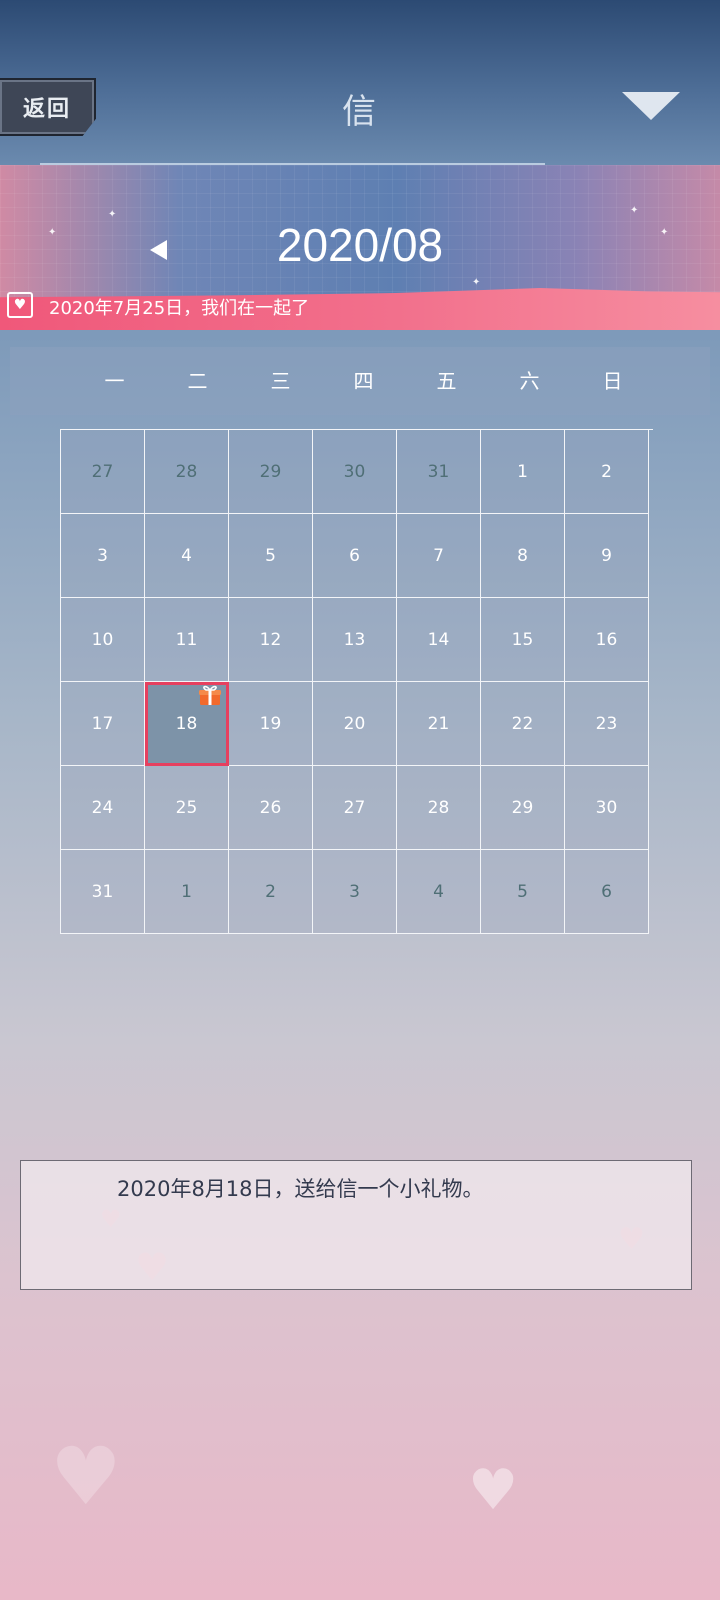 The width and height of the screenshot is (720, 1600). What do you see at coordinates (607, 640) in the screenshot?
I see `calendar-day: 16` at bounding box center [607, 640].